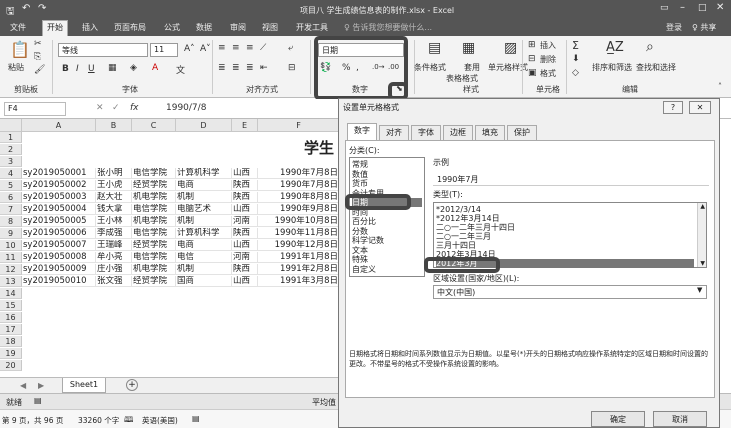  Describe the element at coordinates (204, 269) in the screenshot. I see `table-cell: 机制` at that location.